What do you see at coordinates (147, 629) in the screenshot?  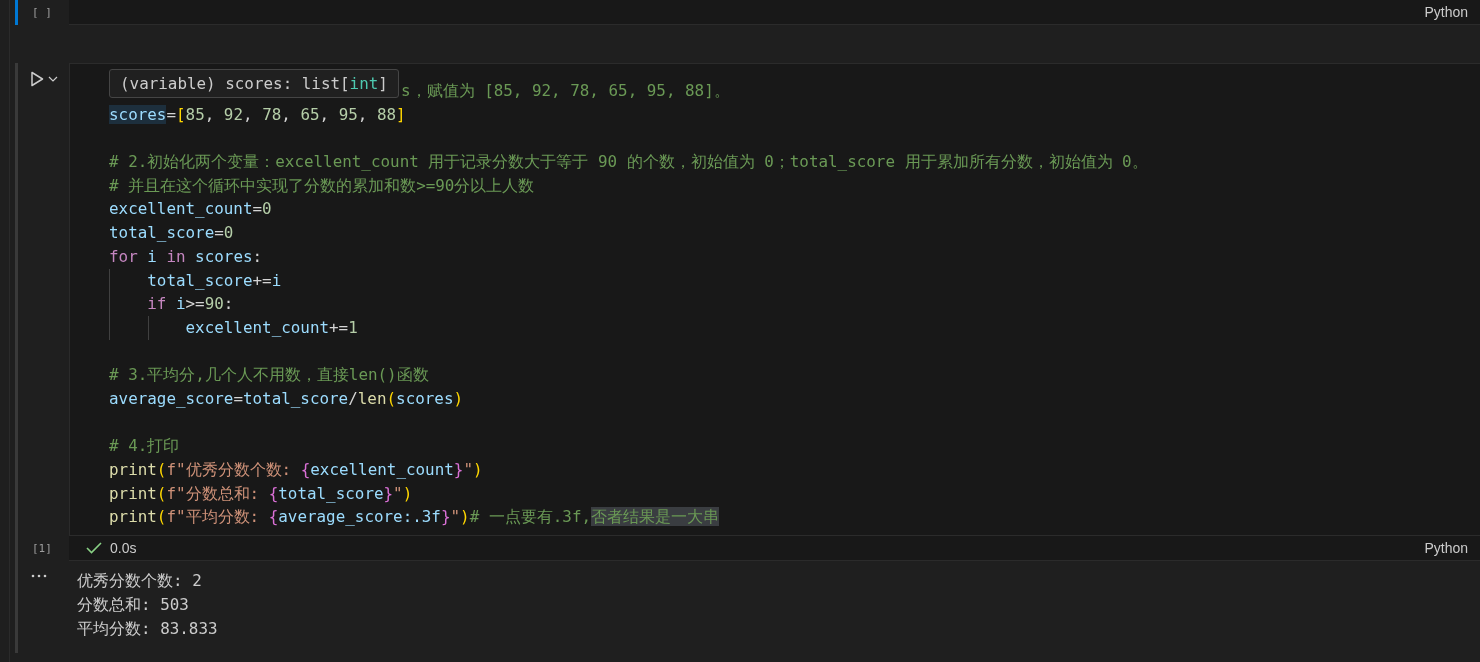 I see `output-line: 平均分数: 83.833` at bounding box center [147, 629].